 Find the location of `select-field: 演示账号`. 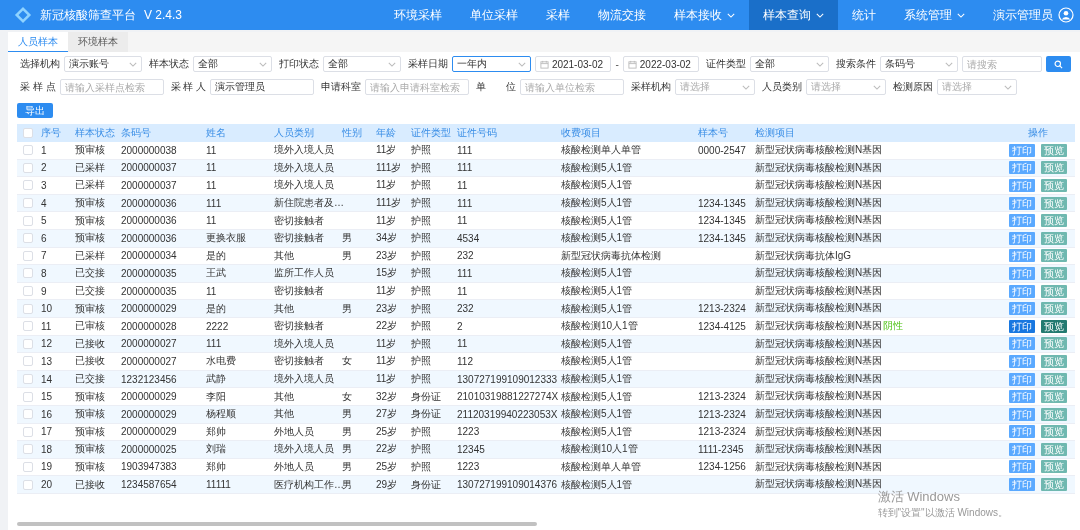

select-field: 演示账号 is located at coordinates (103, 64).